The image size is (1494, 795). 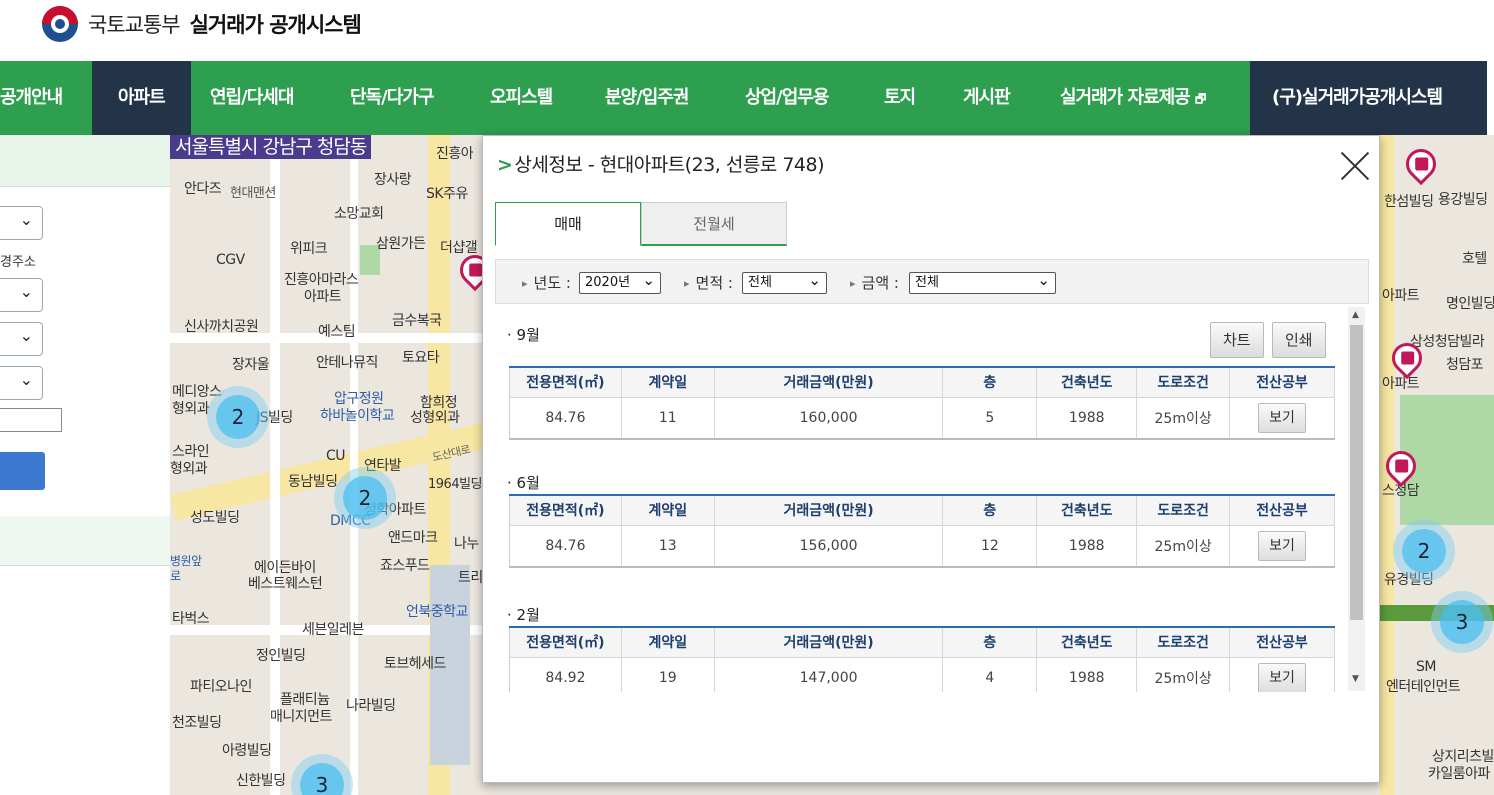 I want to click on nav-item-board: 게시판, so click(x=987, y=98).